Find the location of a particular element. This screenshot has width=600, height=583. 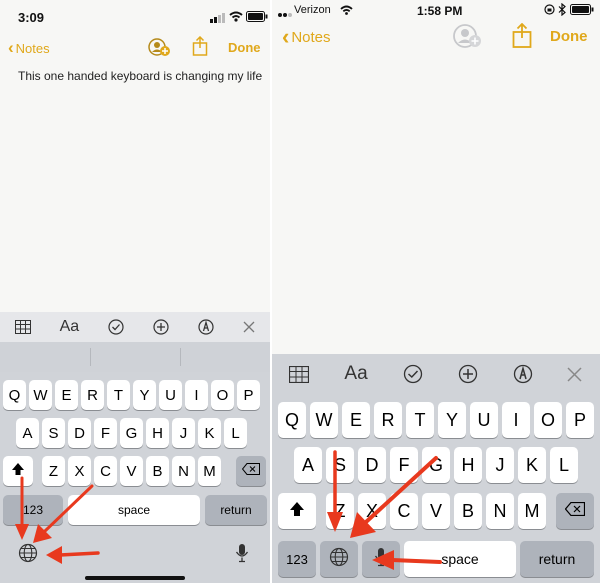

notes-toolbar: Aa is located at coordinates (135, 327).